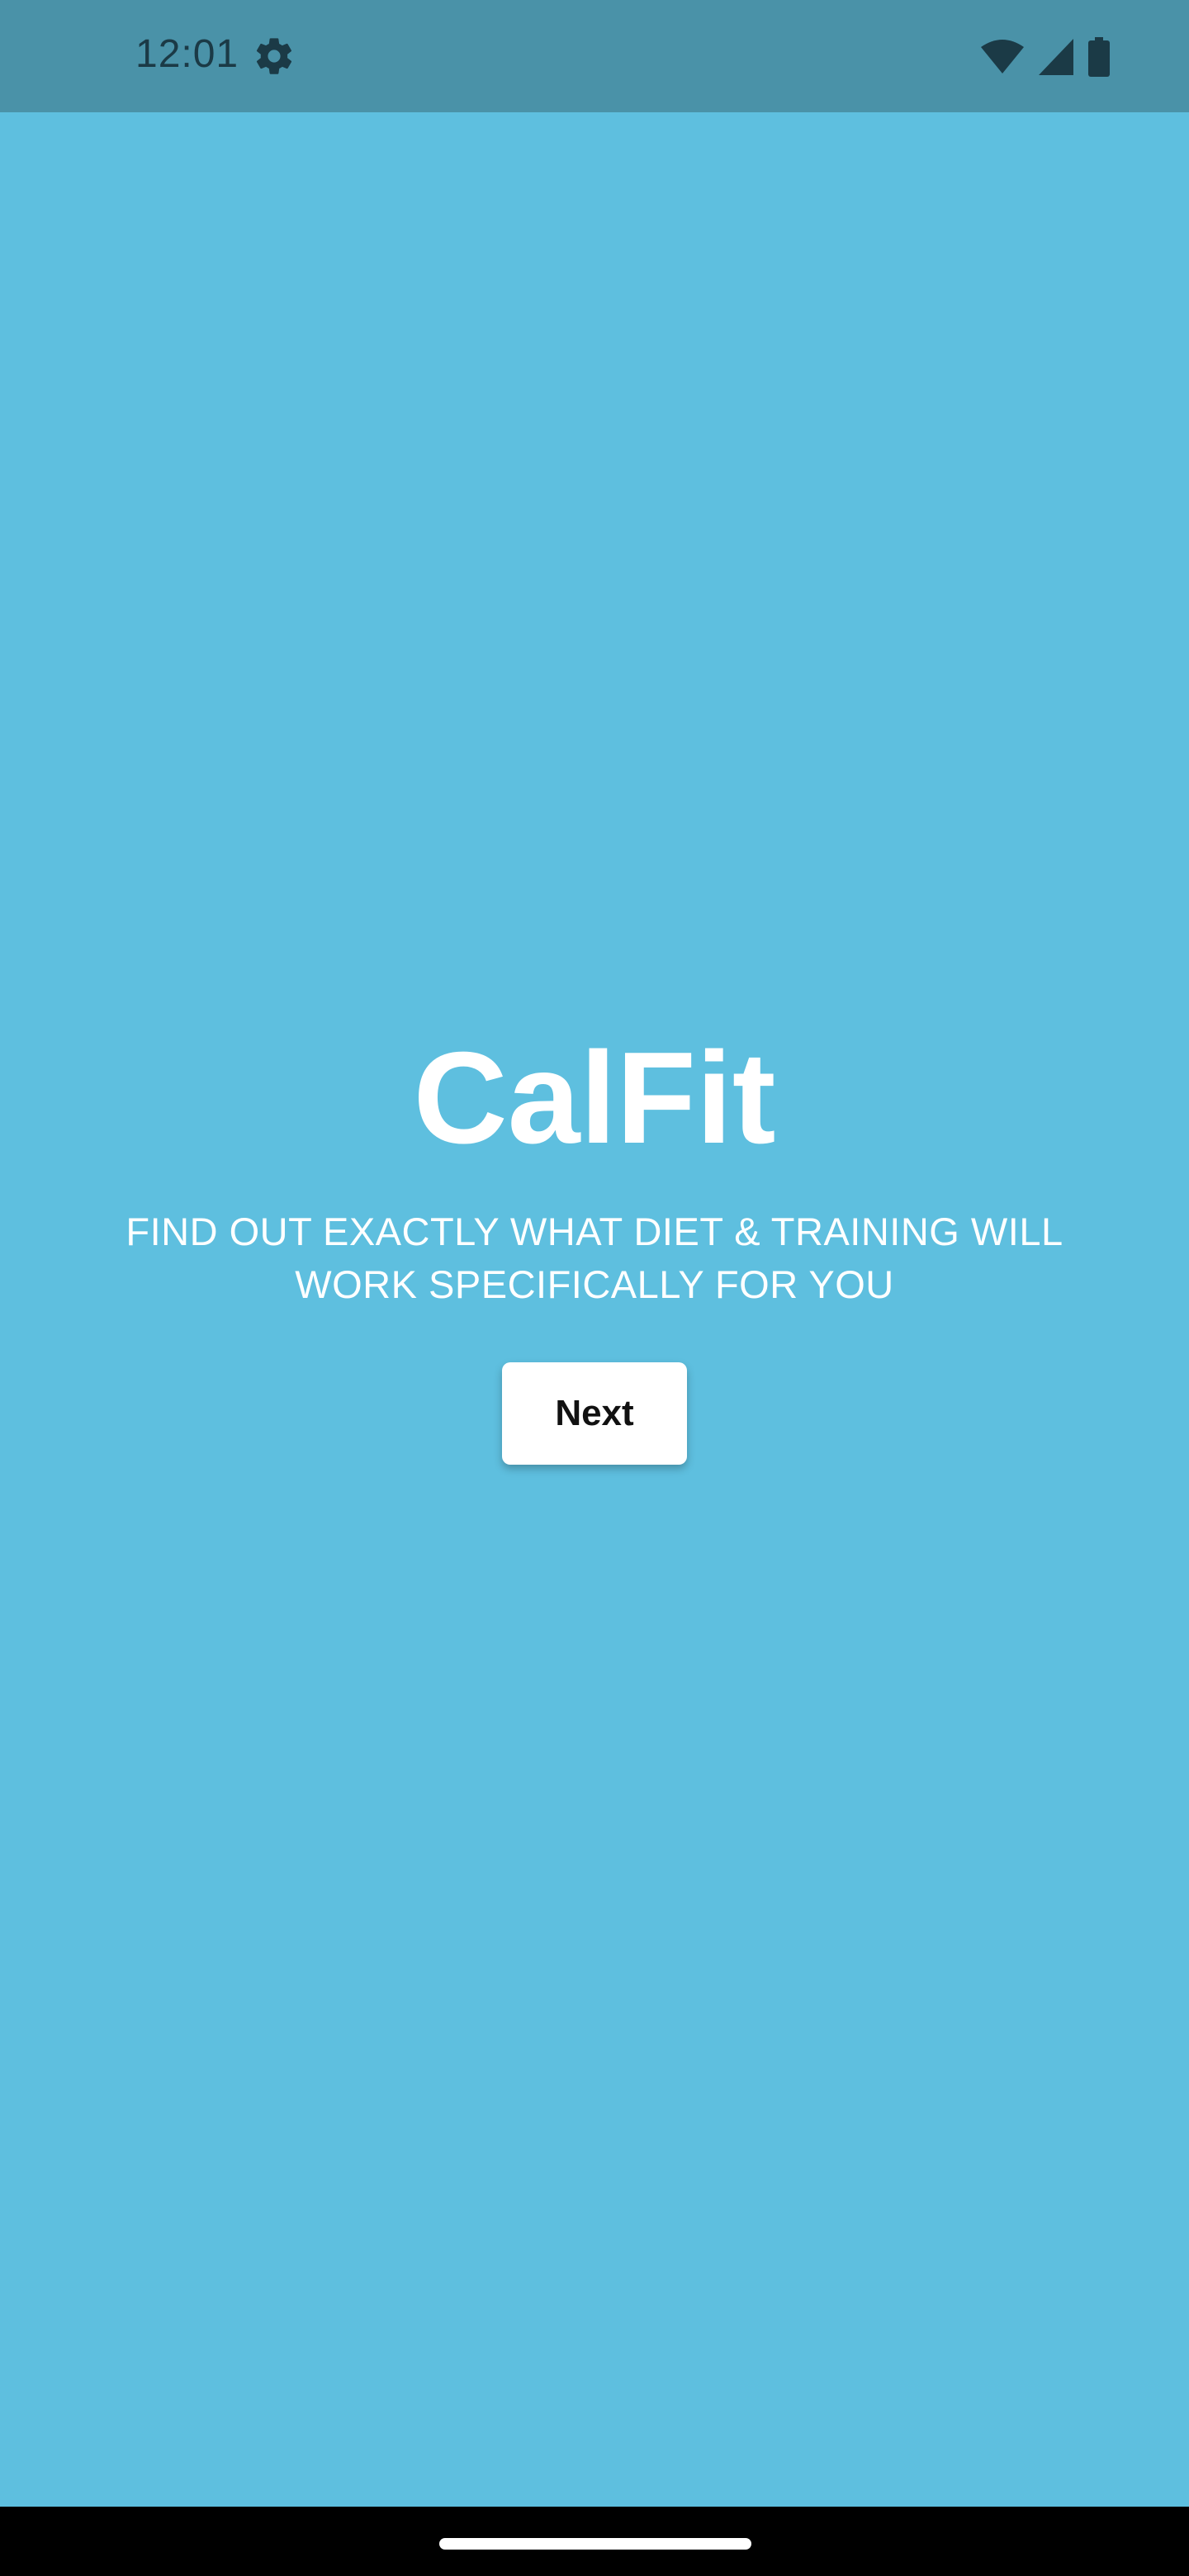 This screenshot has width=1189, height=2576. I want to click on navigation-bar, so click(594, 2541).